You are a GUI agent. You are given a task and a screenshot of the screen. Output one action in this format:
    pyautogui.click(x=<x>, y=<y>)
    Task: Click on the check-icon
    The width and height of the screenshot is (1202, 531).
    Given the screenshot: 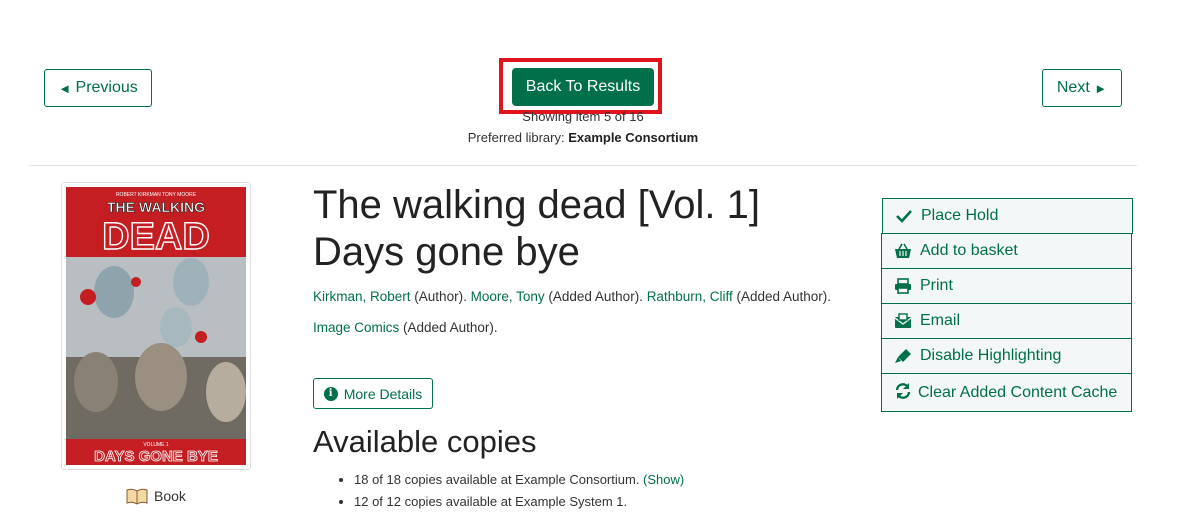 What is the action you would take?
    pyautogui.click(x=904, y=216)
    